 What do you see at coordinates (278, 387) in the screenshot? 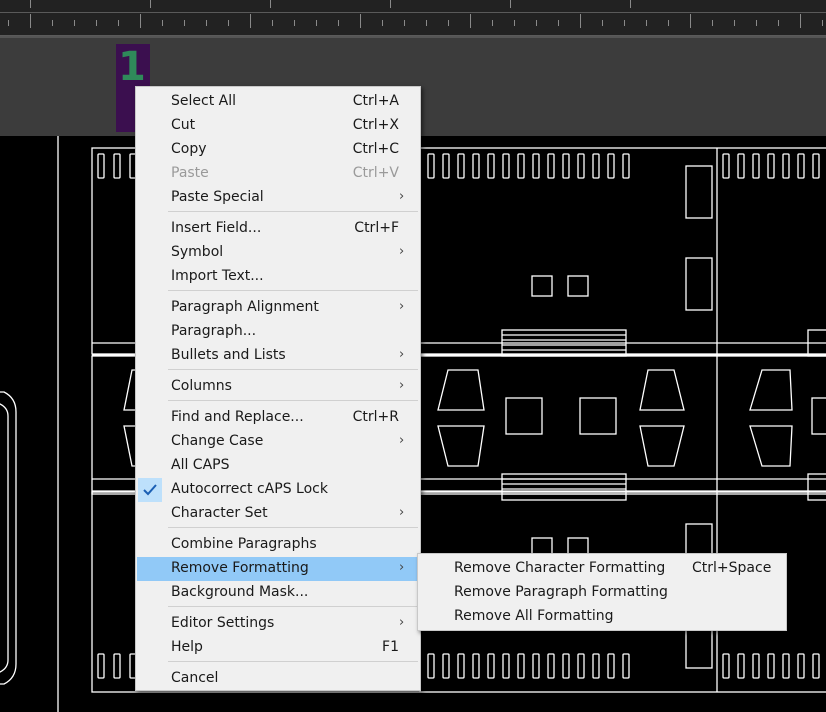
I see `menu-item-columns: Columns ›` at bounding box center [278, 387].